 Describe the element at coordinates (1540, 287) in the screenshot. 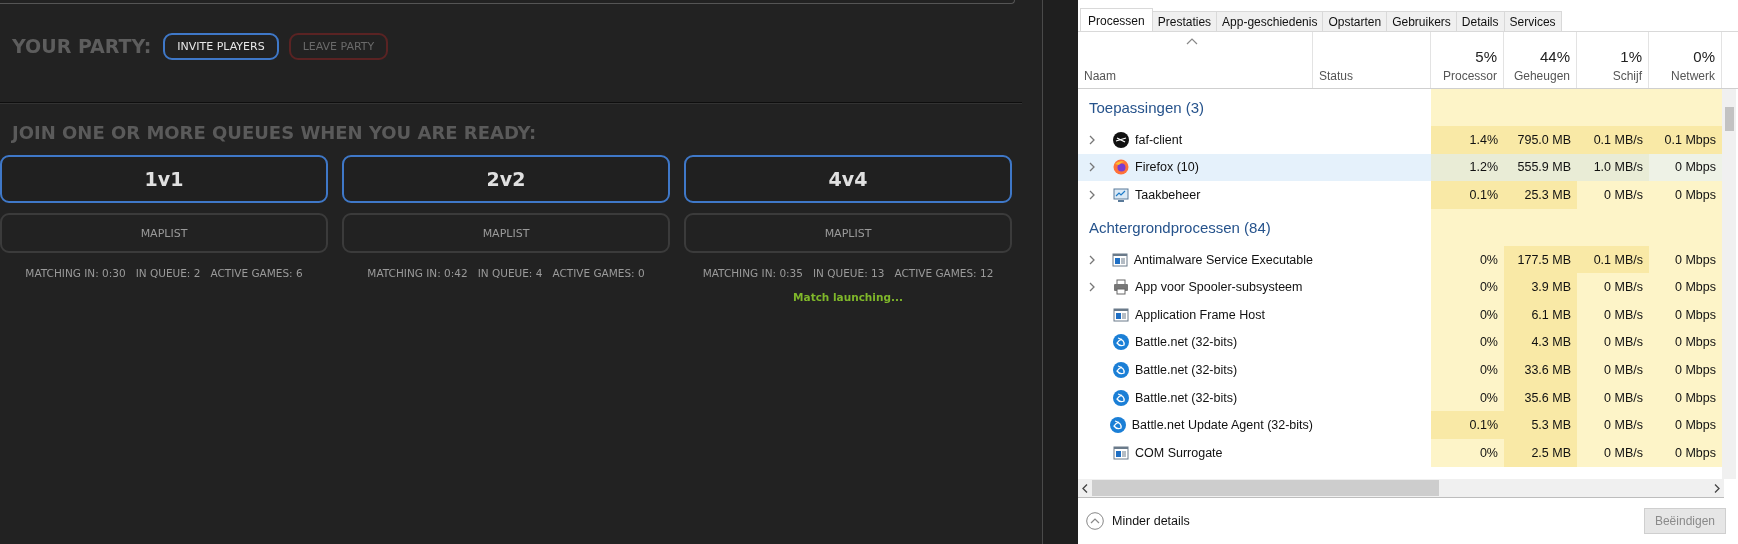

I see `table-cell: 3.9 MB` at that location.